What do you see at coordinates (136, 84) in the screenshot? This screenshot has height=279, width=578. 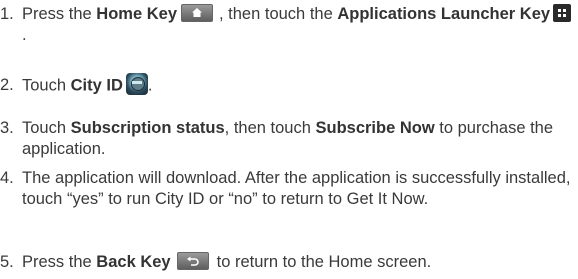 I see `city-id-app-icon` at bounding box center [136, 84].